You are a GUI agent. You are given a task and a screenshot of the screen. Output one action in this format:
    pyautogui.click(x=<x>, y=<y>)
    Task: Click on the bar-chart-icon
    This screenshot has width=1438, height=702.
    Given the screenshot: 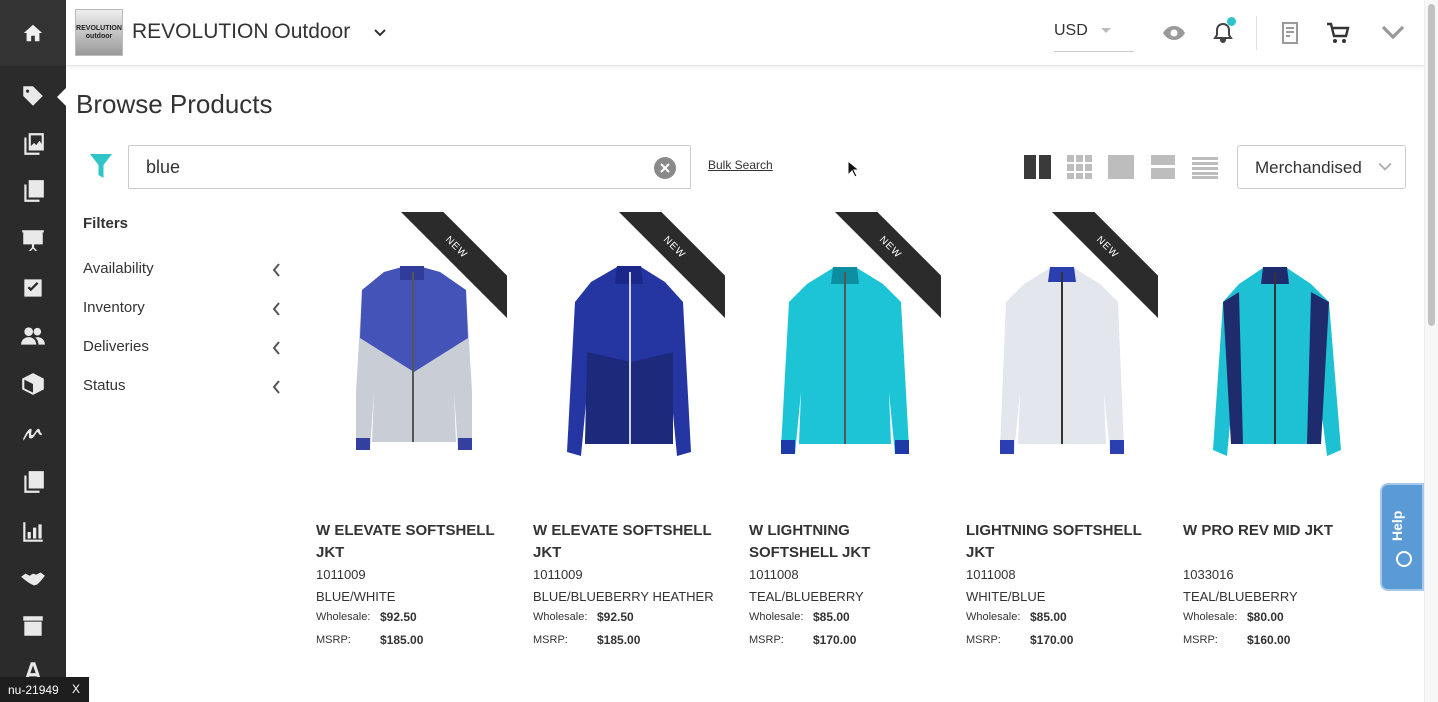 What is the action you would take?
    pyautogui.click(x=33, y=532)
    